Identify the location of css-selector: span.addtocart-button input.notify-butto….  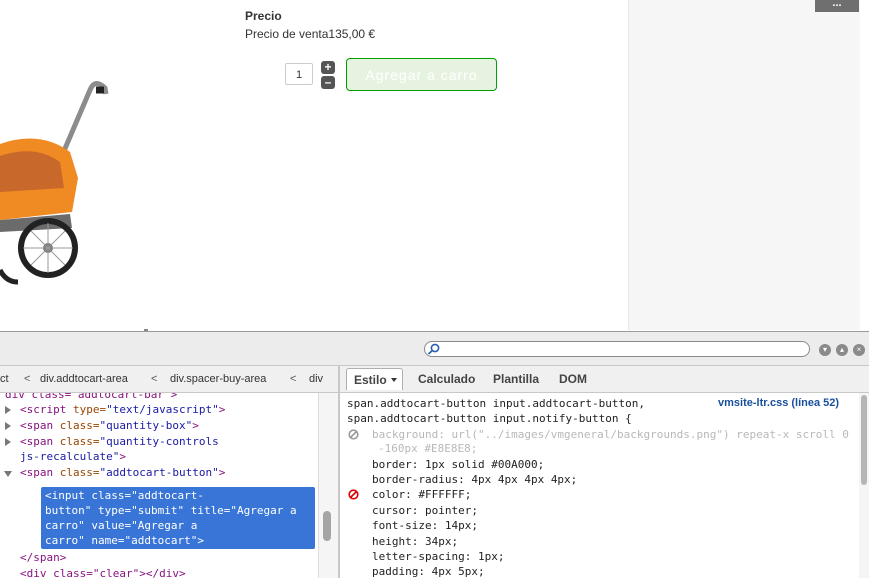
(489, 418).